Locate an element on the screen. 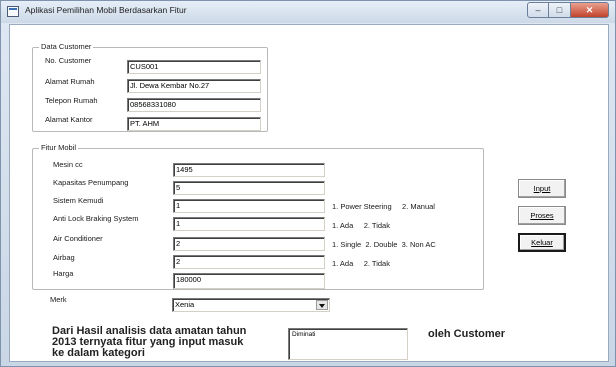 This screenshot has width=616, height=367. kapasitas-penumpang-label: Kapasitas Penumpang is located at coordinates (91, 182).